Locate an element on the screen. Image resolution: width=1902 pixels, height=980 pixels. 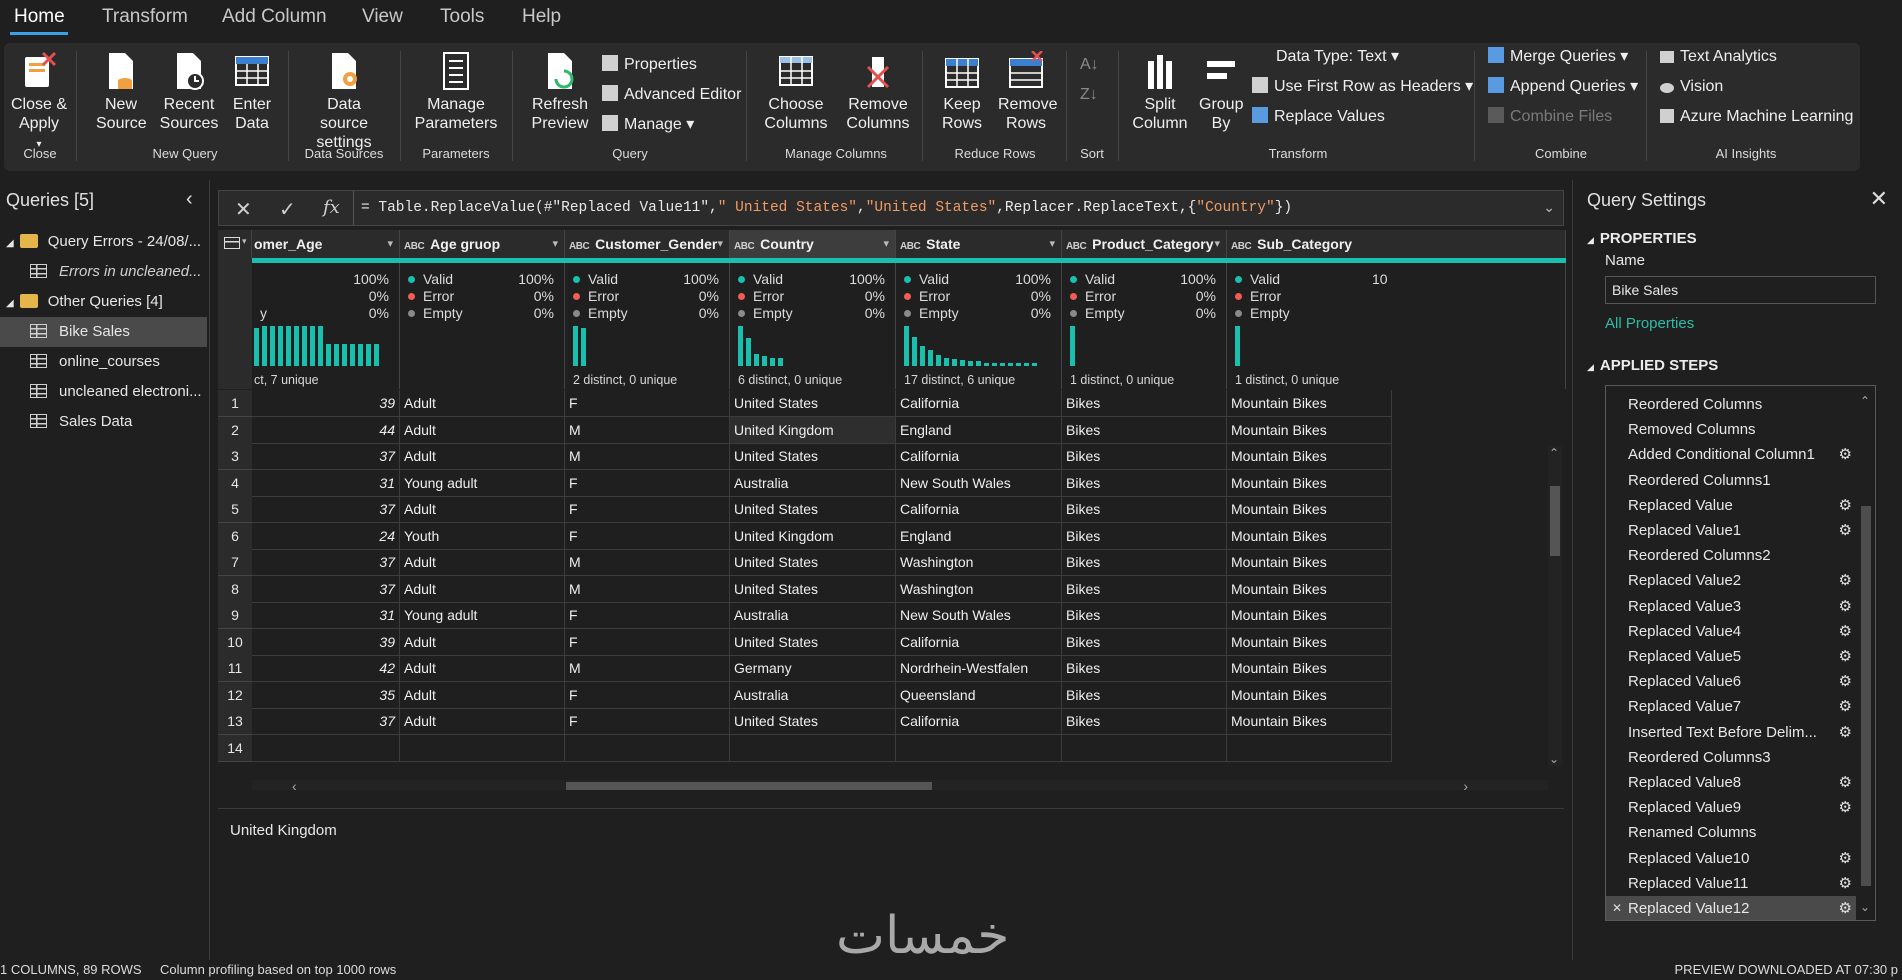
table-cell: Washington is located at coordinates (979, 562).